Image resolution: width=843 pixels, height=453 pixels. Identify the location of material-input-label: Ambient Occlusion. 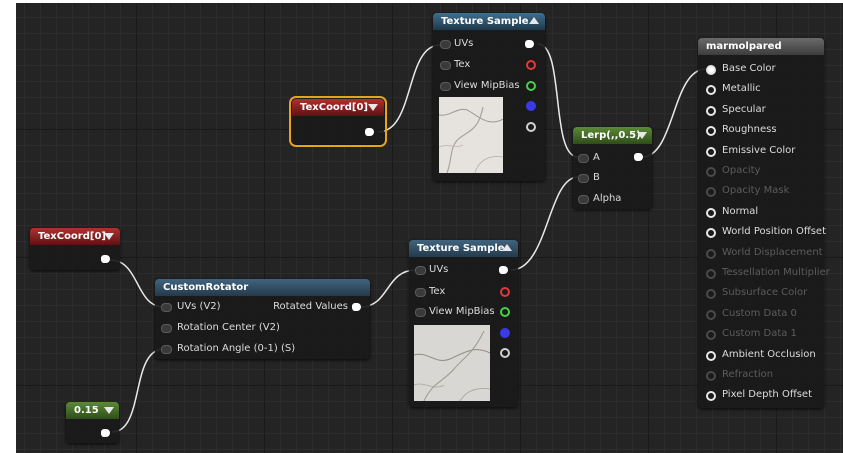
(769, 354).